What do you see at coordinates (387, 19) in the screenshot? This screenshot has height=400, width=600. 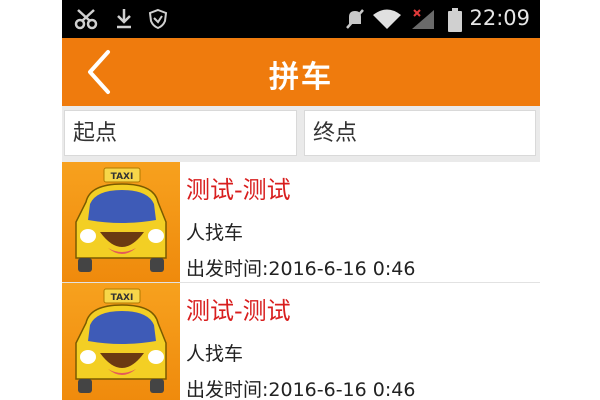 I see `wifi-icon` at bounding box center [387, 19].